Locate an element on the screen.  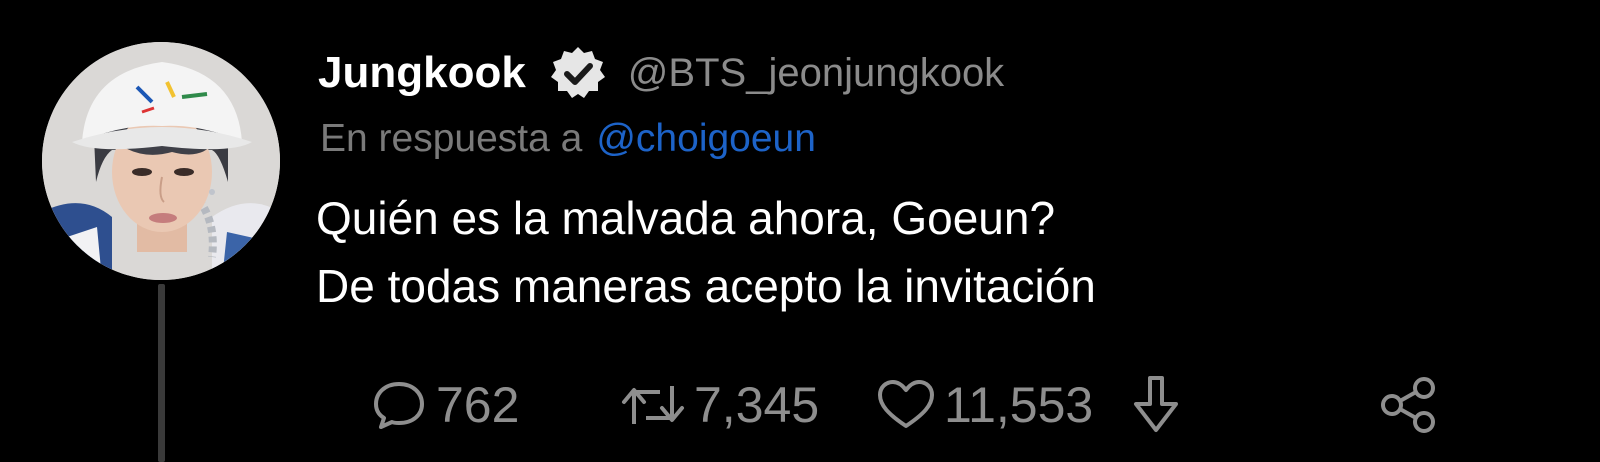
reply-context: En respuesta a @choigoeun is located at coordinates (568, 139).